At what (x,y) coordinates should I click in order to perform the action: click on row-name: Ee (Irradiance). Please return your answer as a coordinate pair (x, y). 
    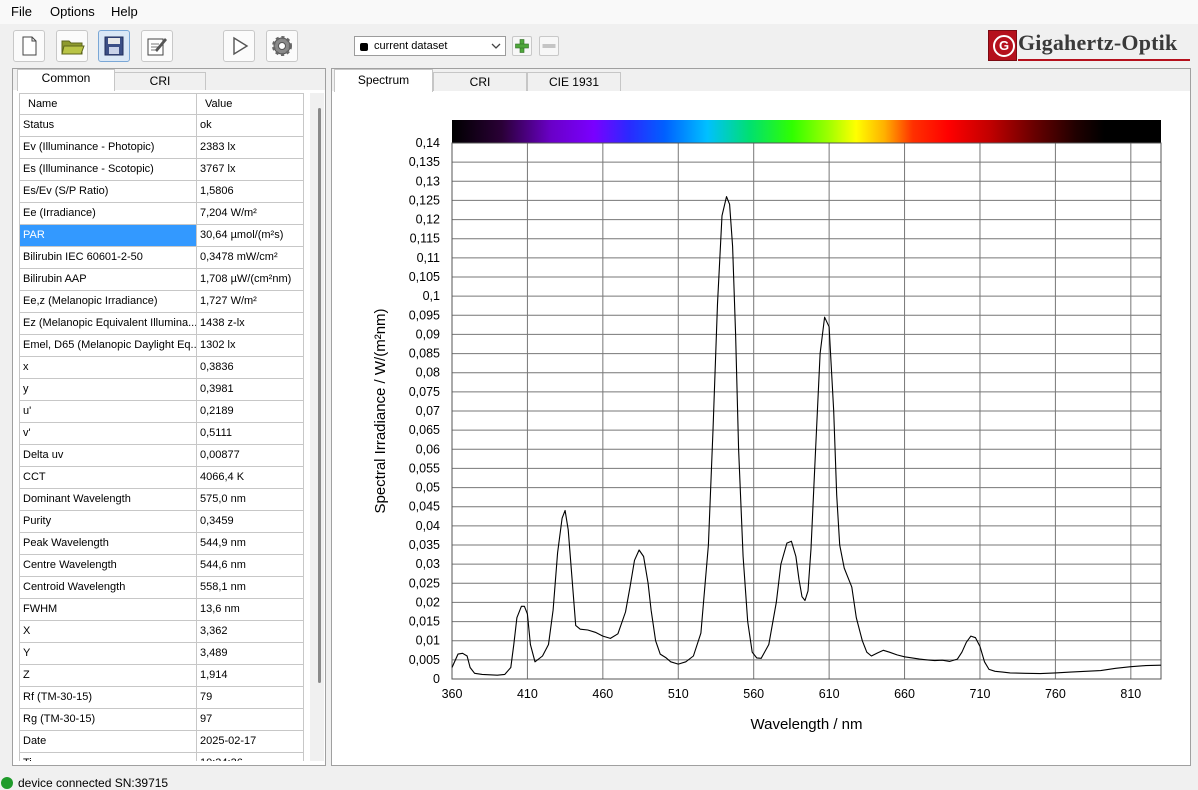
    Looking at the image, I should click on (108, 214).